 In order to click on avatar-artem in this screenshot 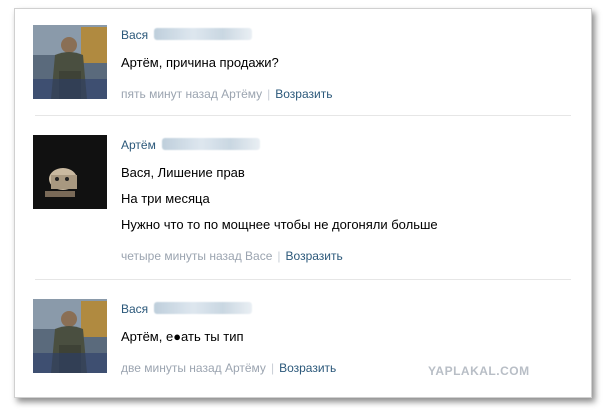, I will do `click(70, 172)`.